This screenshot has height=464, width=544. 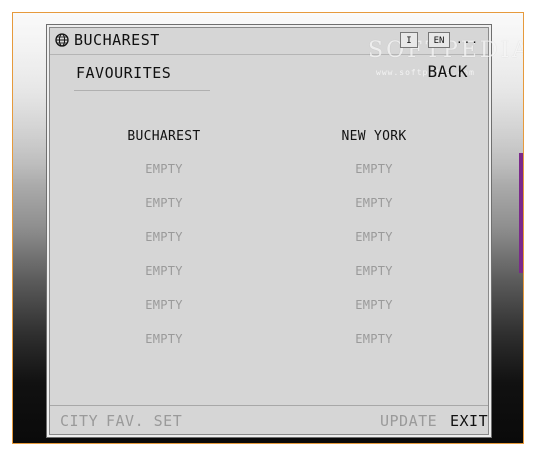 I want to click on fav-set-button: FAV. SET, so click(x=144, y=421).